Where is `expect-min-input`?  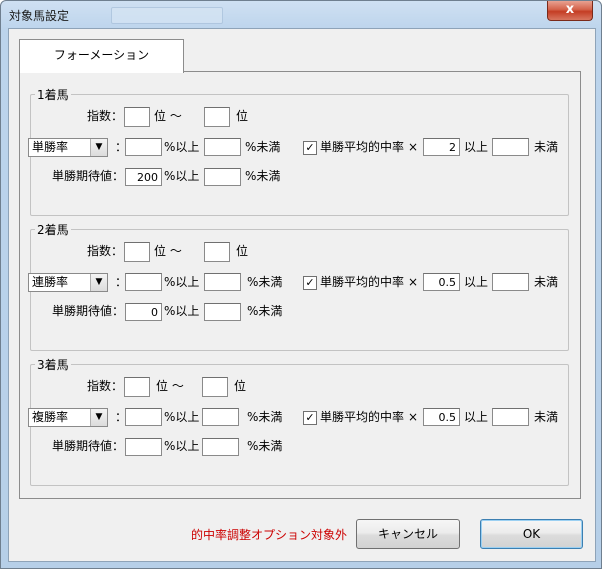 expect-min-input is located at coordinates (143, 447).